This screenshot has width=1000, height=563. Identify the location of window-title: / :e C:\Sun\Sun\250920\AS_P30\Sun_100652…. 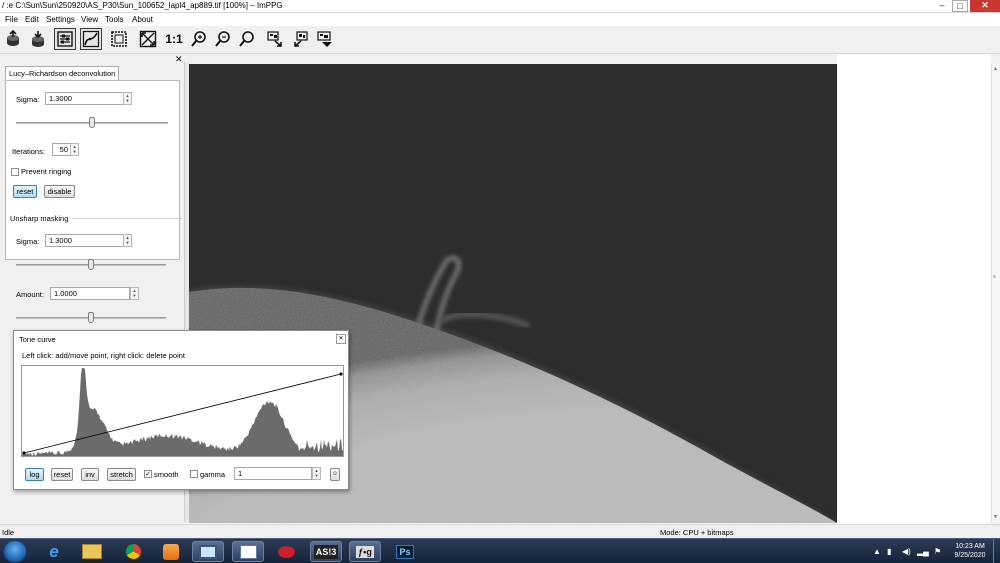
(142, 5).